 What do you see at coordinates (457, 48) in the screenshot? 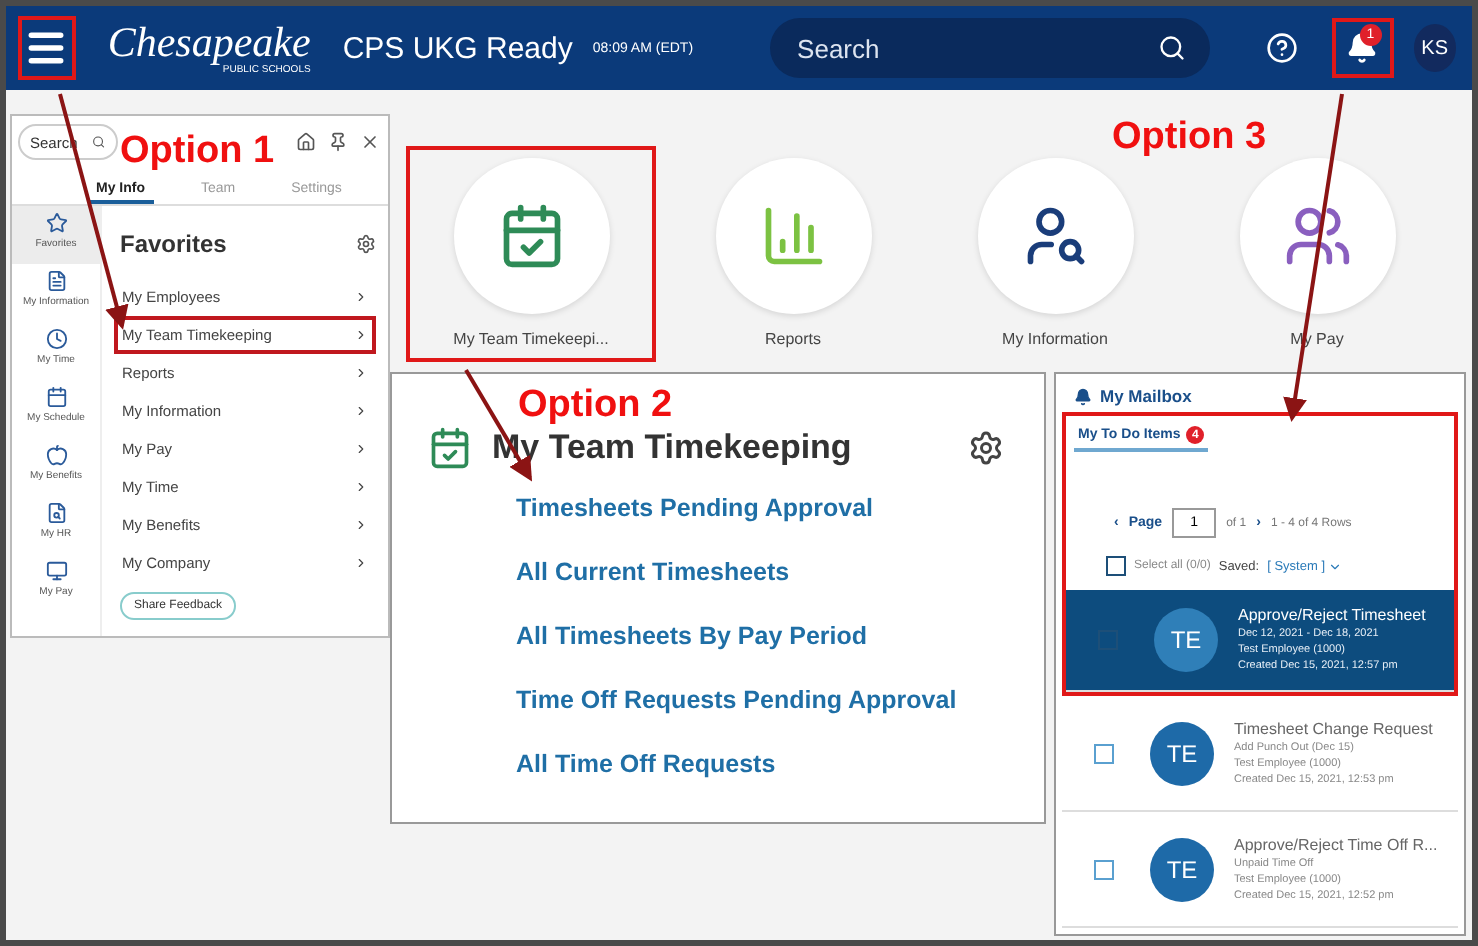
I see `app-name: CPS UKG Ready` at bounding box center [457, 48].